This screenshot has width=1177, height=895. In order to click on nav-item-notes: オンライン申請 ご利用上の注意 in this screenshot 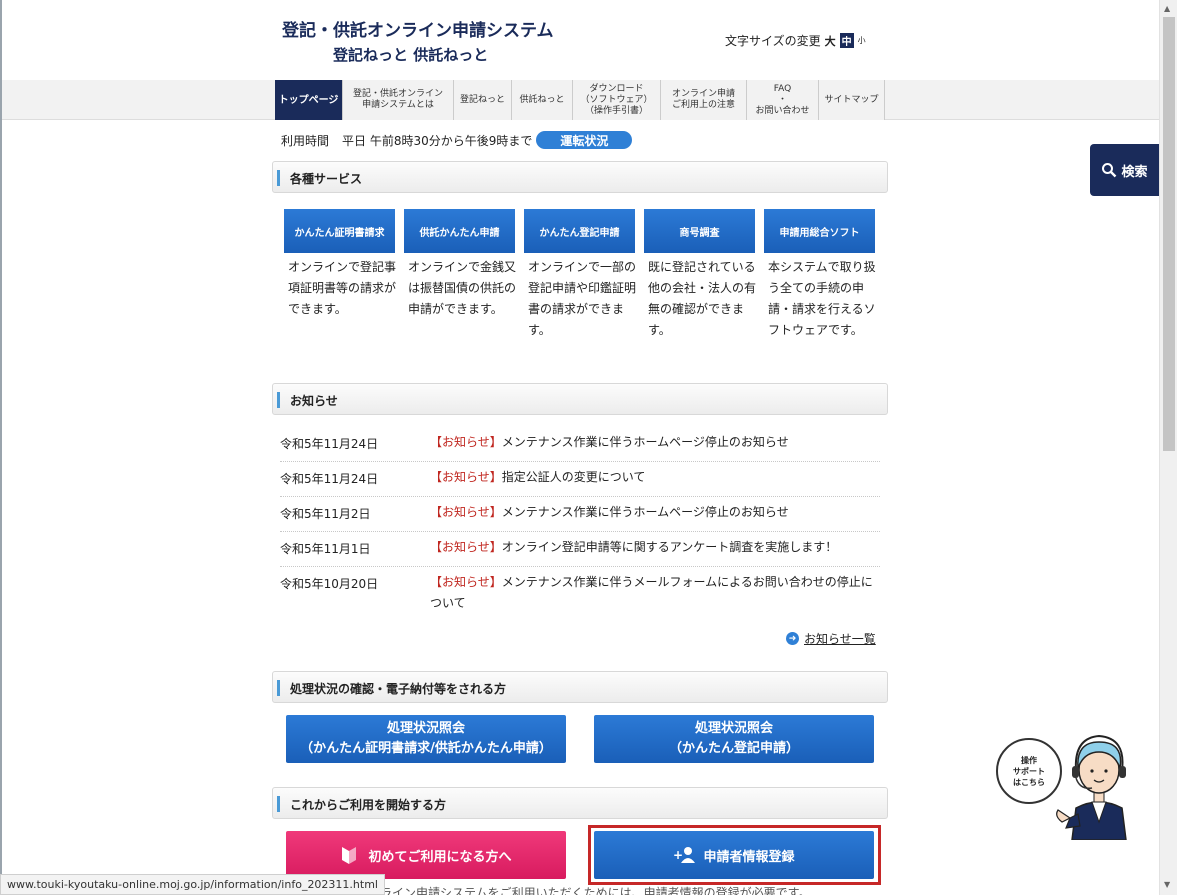, I will do `click(704, 100)`.